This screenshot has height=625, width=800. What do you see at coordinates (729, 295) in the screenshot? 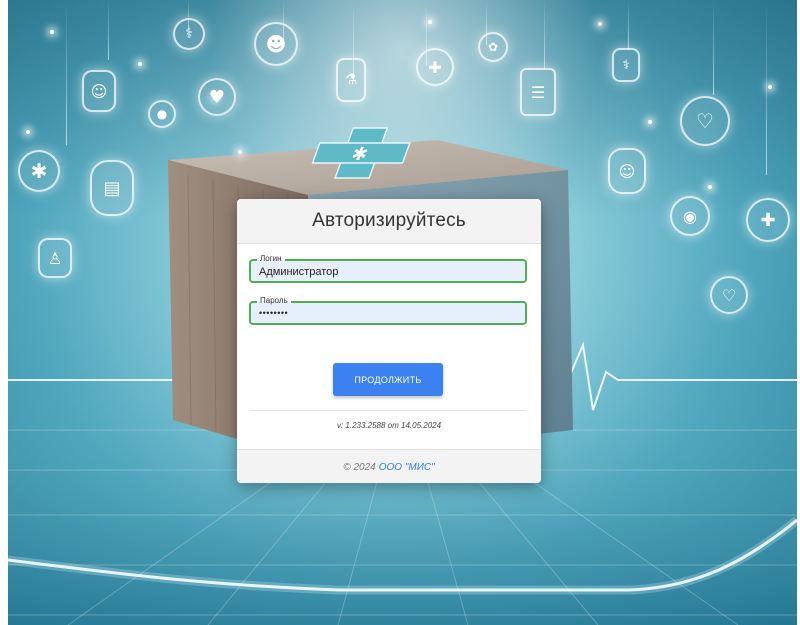
I see `heart-hand-icon: ♡` at bounding box center [729, 295].